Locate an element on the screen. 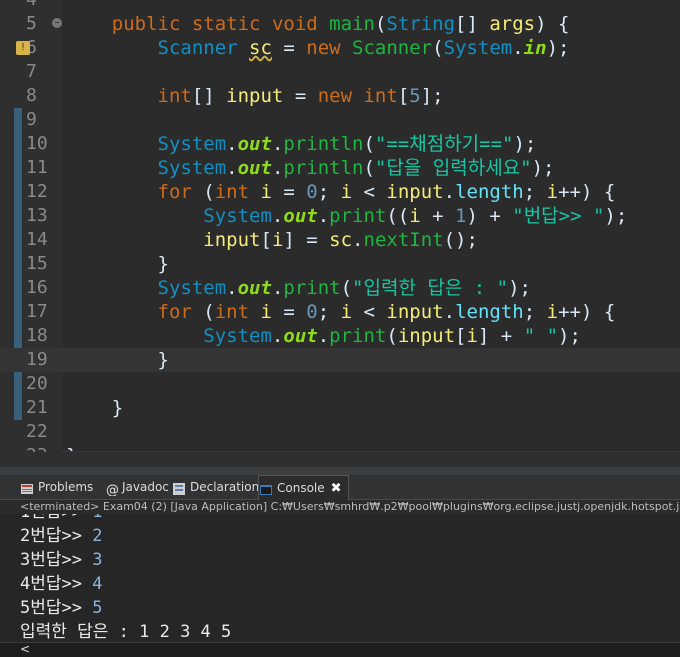 The height and width of the screenshot is (657, 680). code-line: 4 is located at coordinates (340, 6).